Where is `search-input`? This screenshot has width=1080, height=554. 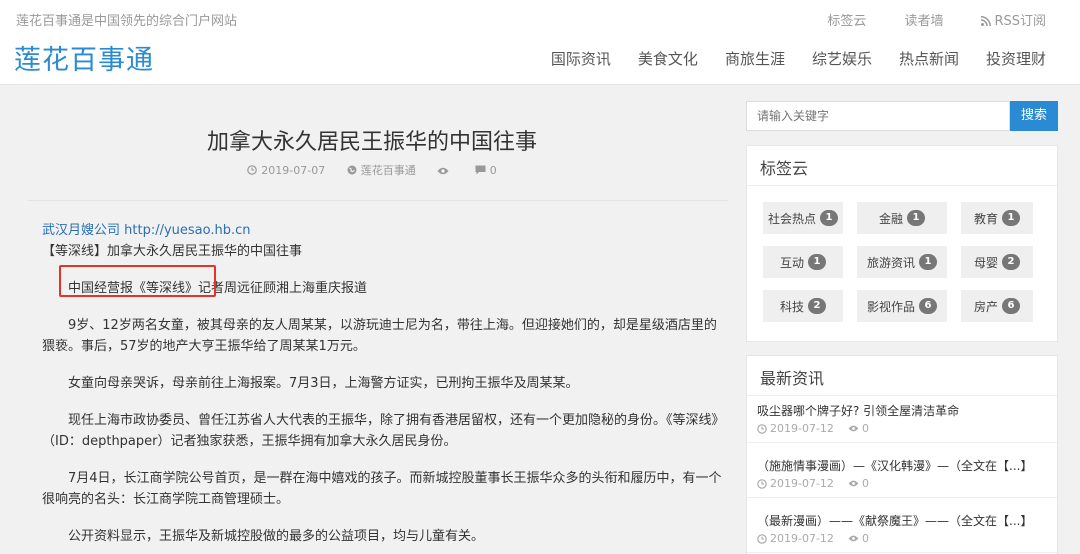
search-input is located at coordinates (878, 116).